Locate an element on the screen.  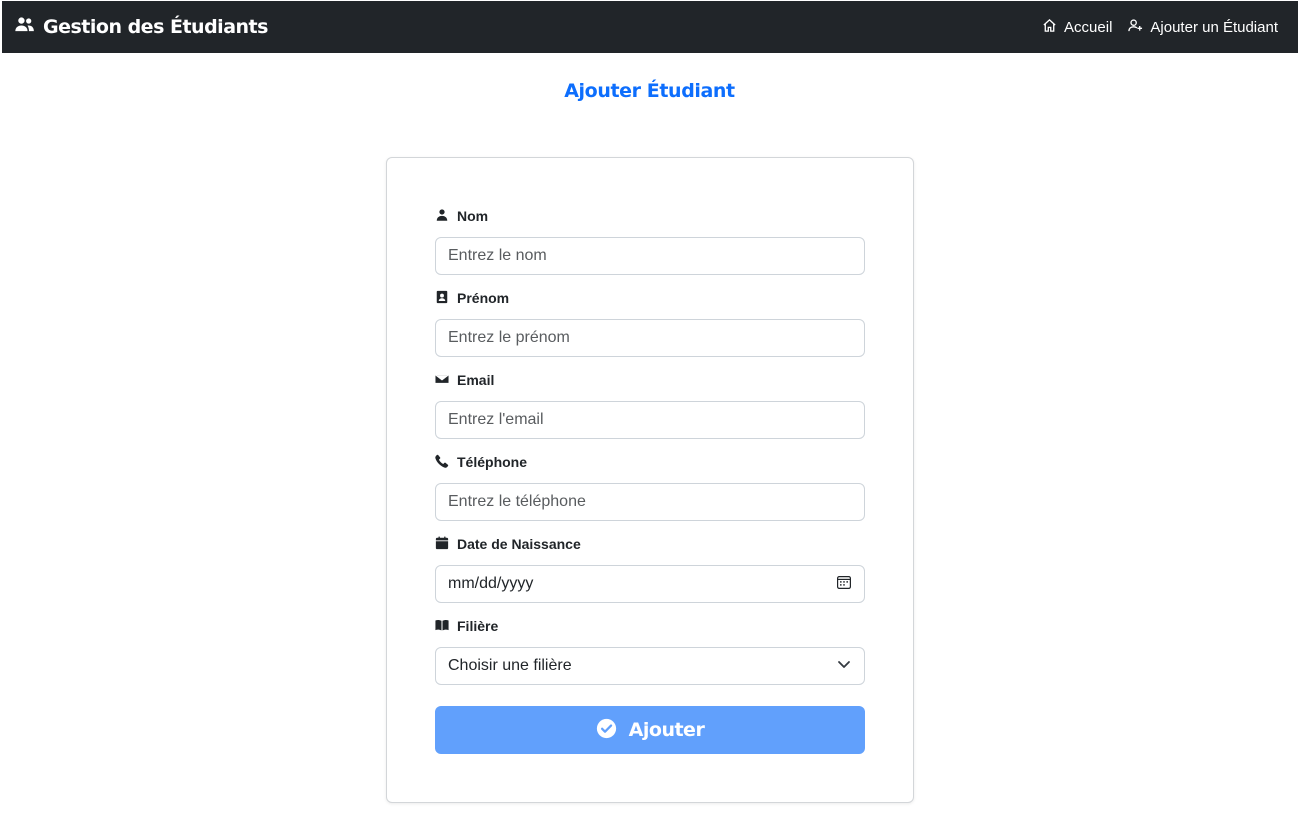
telephone-label: Téléphone is located at coordinates (650, 462).